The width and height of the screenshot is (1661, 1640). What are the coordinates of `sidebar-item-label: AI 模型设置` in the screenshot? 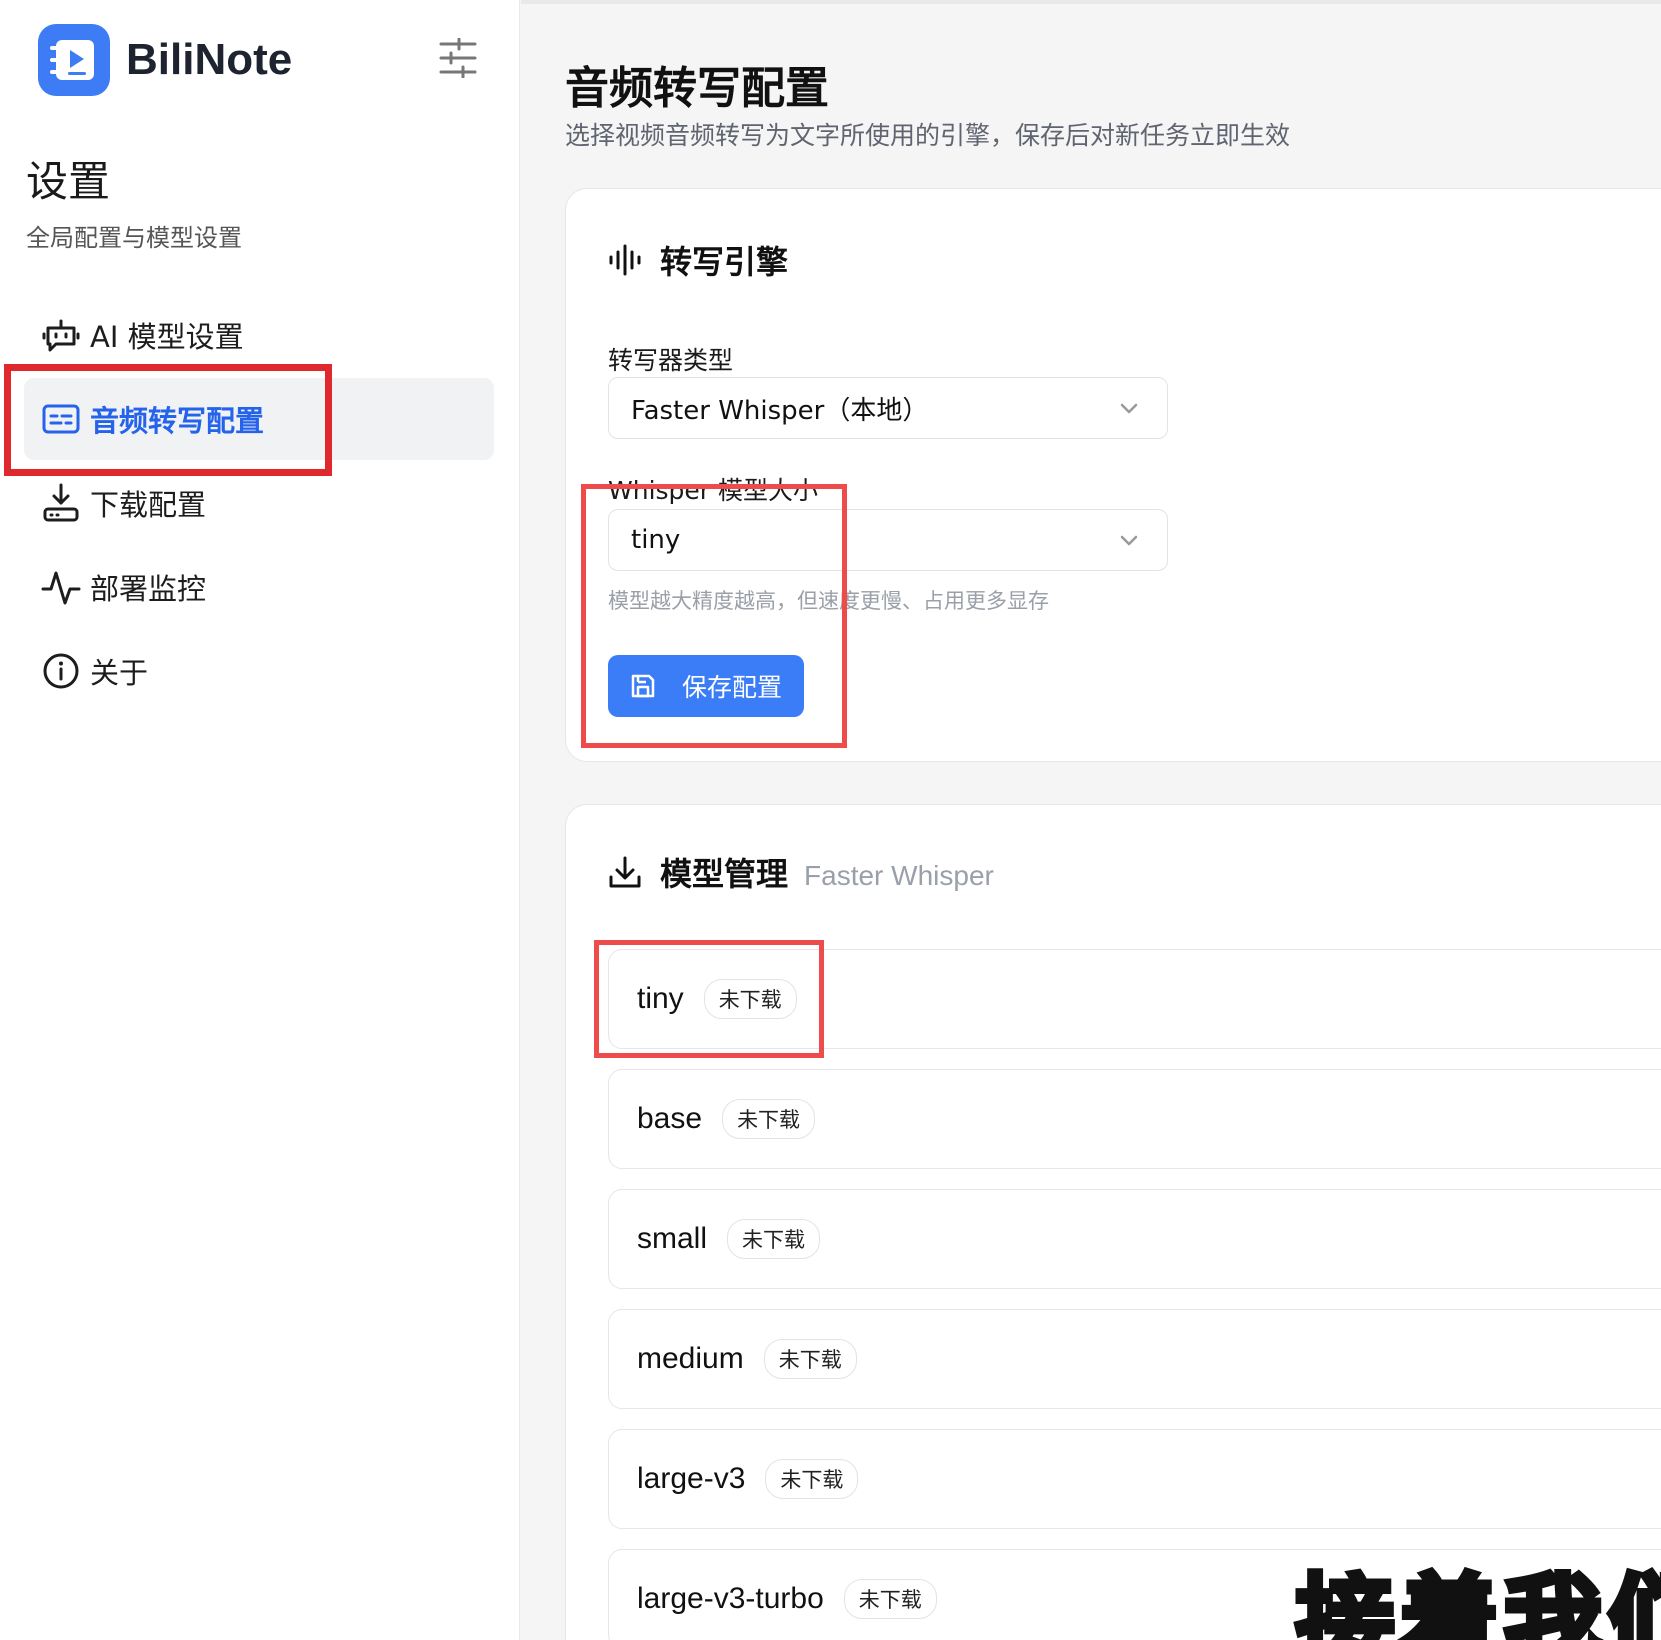 It's located at (167, 337).